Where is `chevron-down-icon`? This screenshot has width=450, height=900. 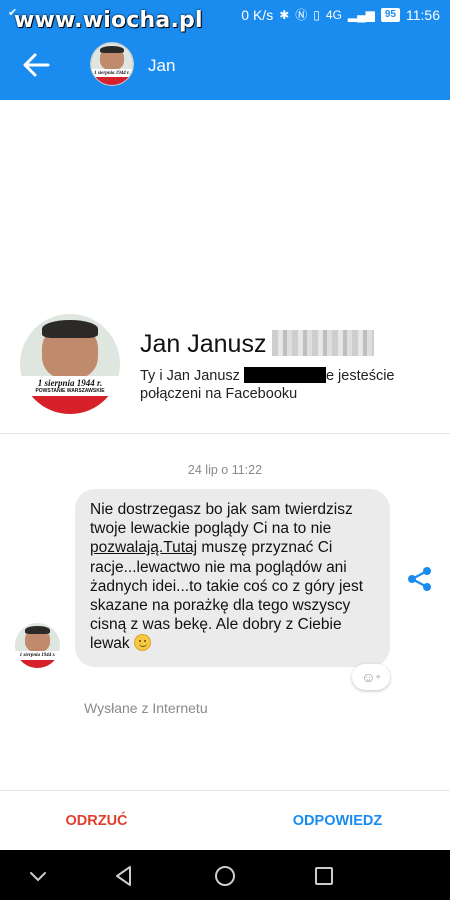
chevron-down-icon is located at coordinates (38, 876).